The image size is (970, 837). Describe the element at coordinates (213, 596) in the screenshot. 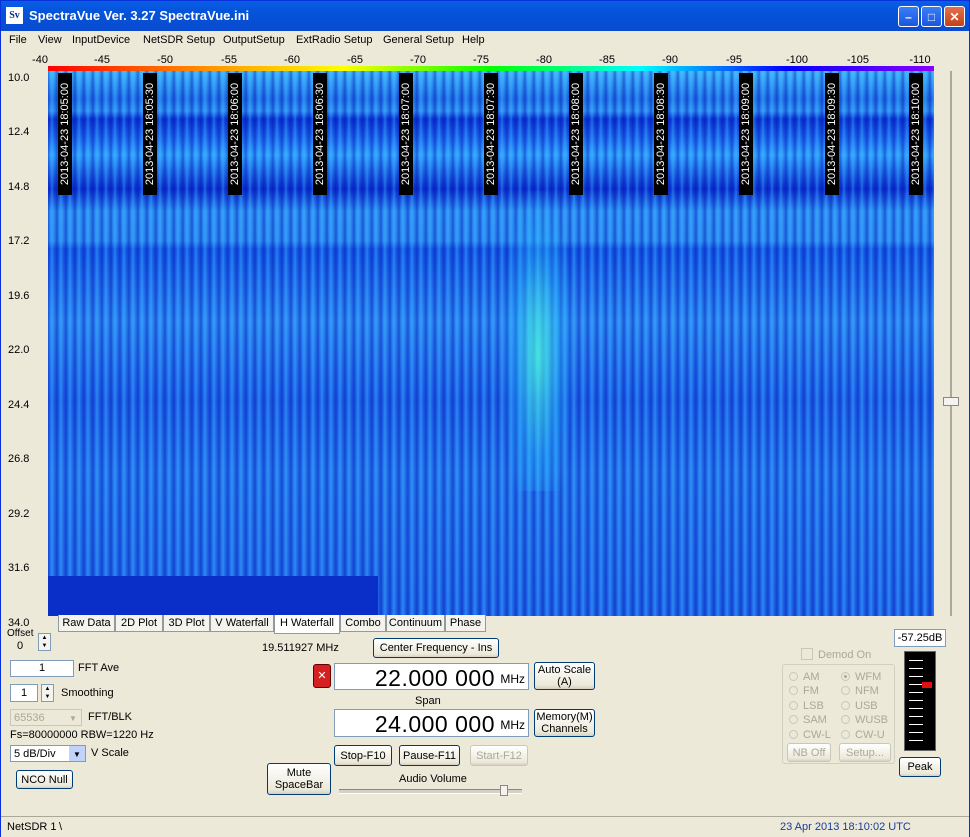

I see `low-signal-region` at that location.